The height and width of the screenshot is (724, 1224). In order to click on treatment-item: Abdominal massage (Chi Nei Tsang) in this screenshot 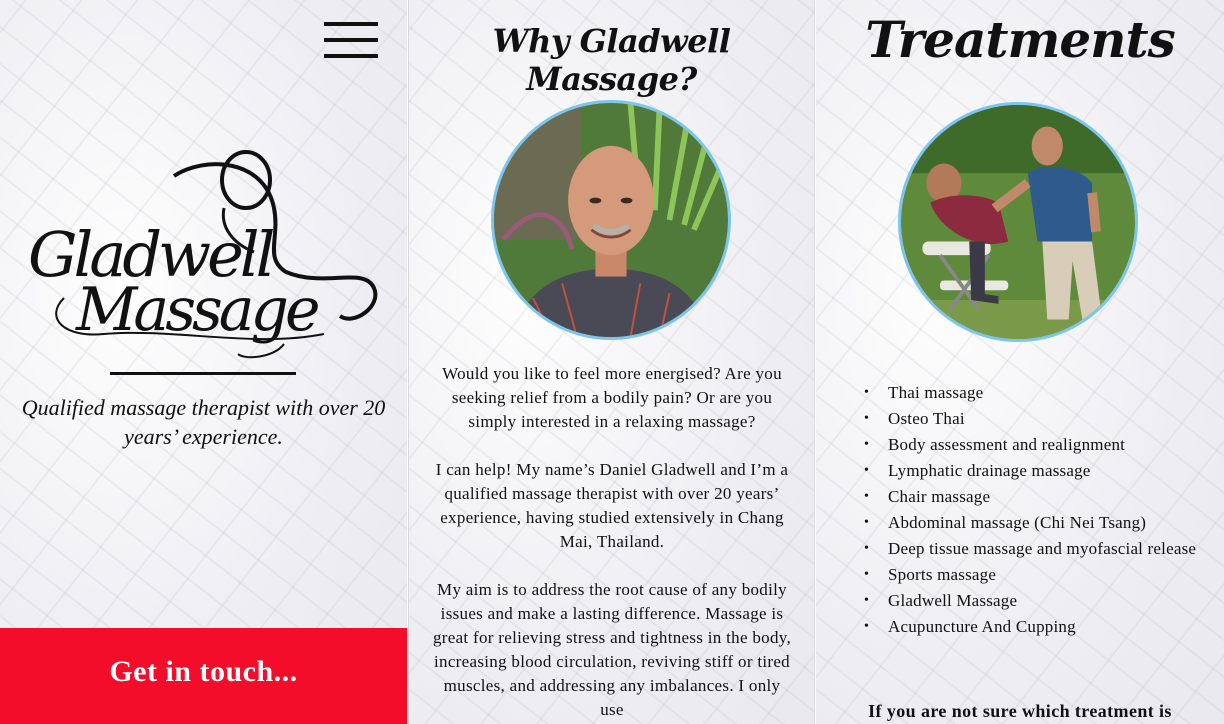, I will do `click(1034, 523)`.